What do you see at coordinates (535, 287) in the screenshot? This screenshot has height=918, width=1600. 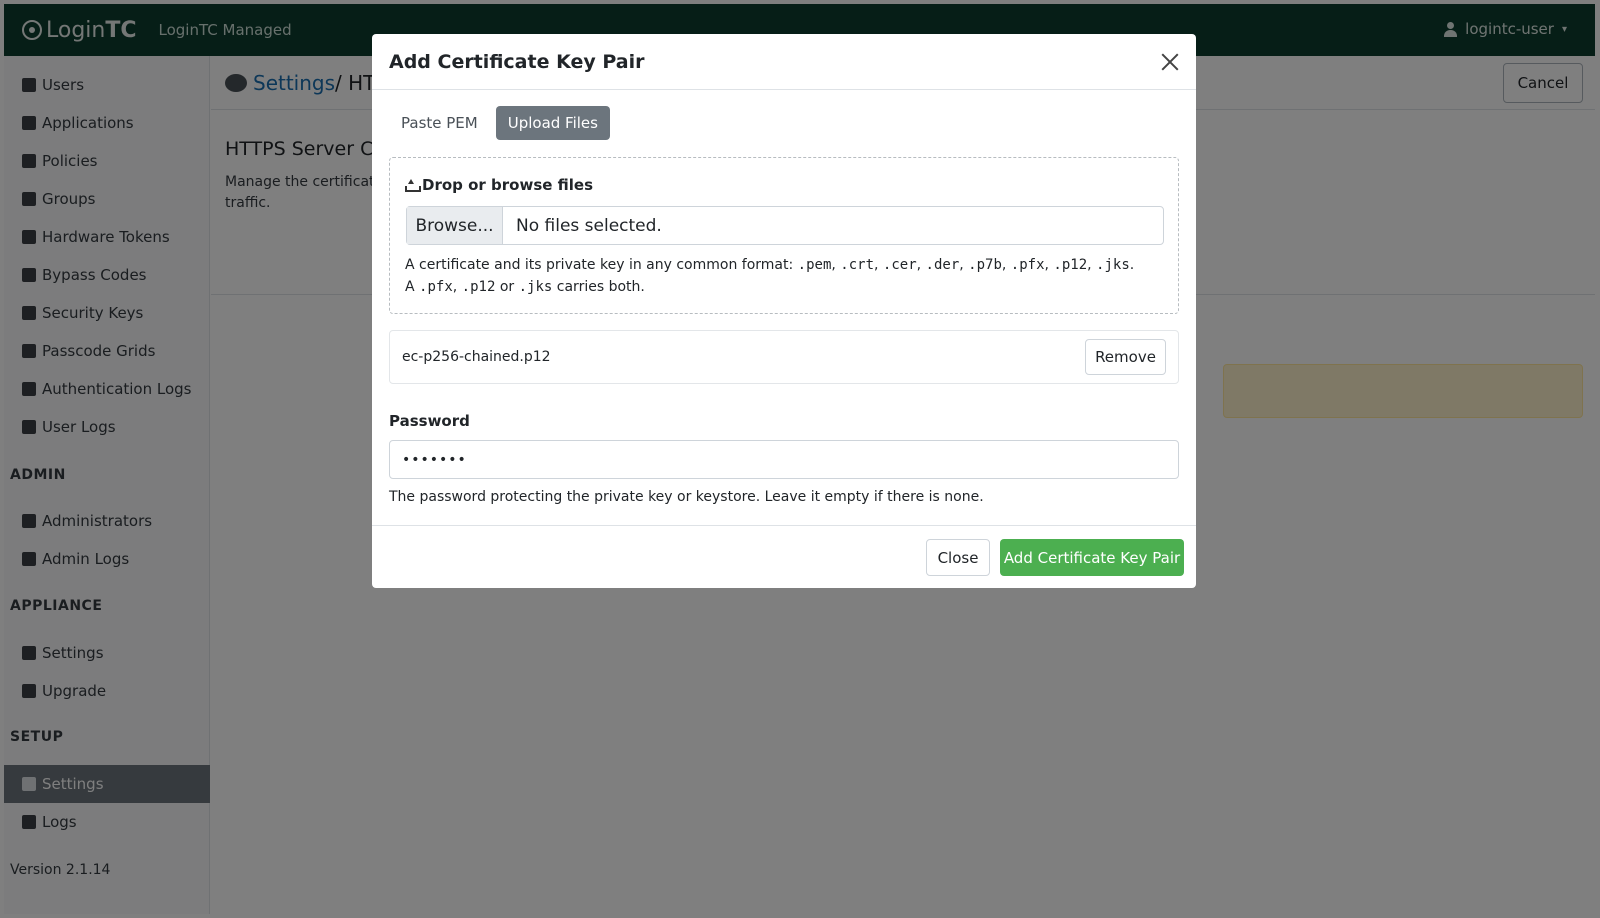 I see `format-jks-2: .jks` at bounding box center [535, 287].